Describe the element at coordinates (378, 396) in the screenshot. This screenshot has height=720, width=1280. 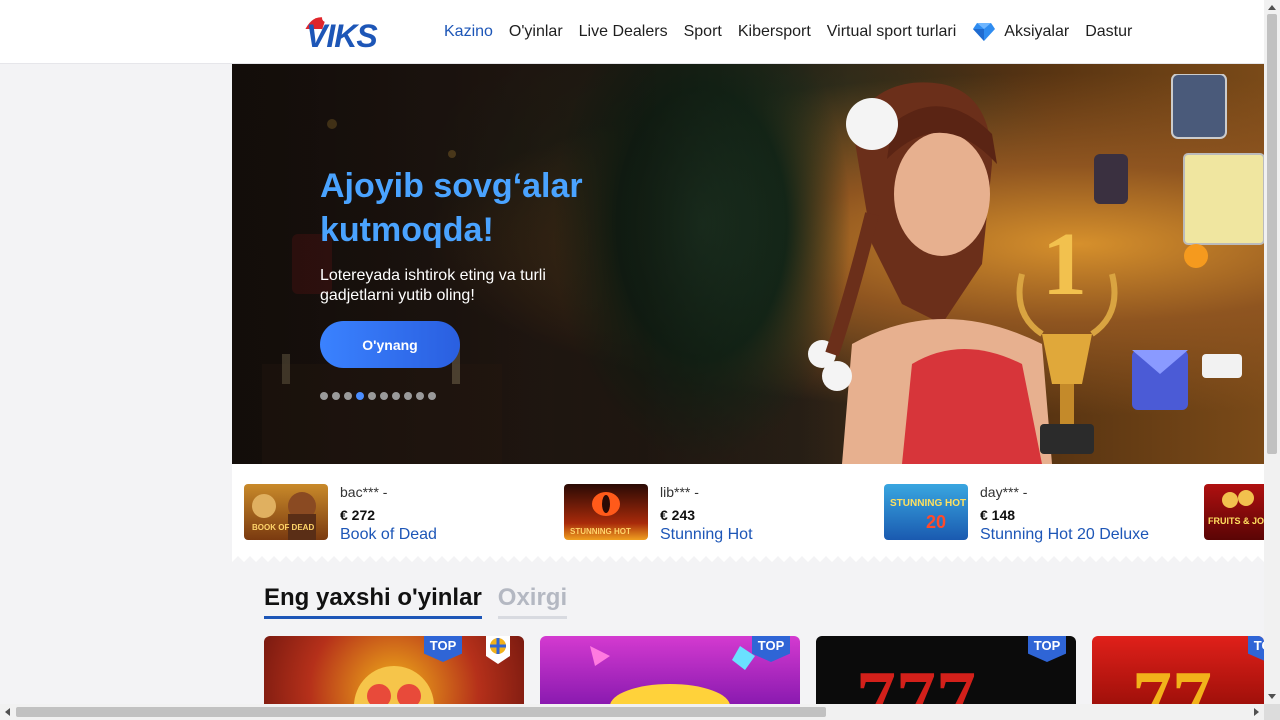
I see `carousel-dots` at that location.